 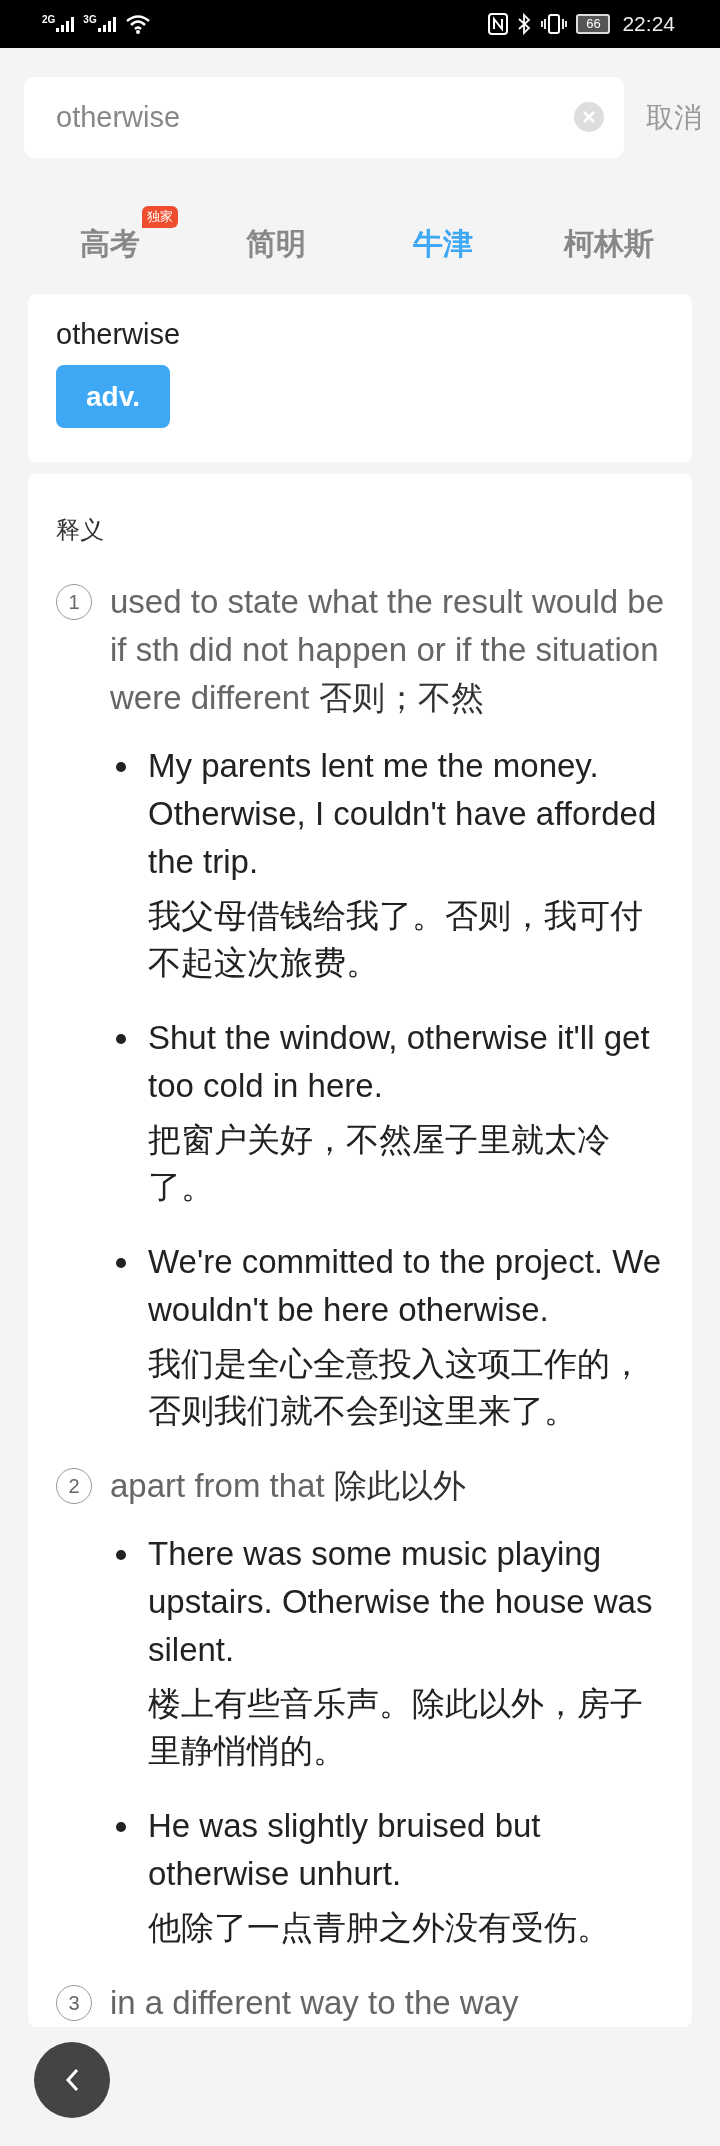 I want to click on vibrate-icon, so click(x=554, y=24).